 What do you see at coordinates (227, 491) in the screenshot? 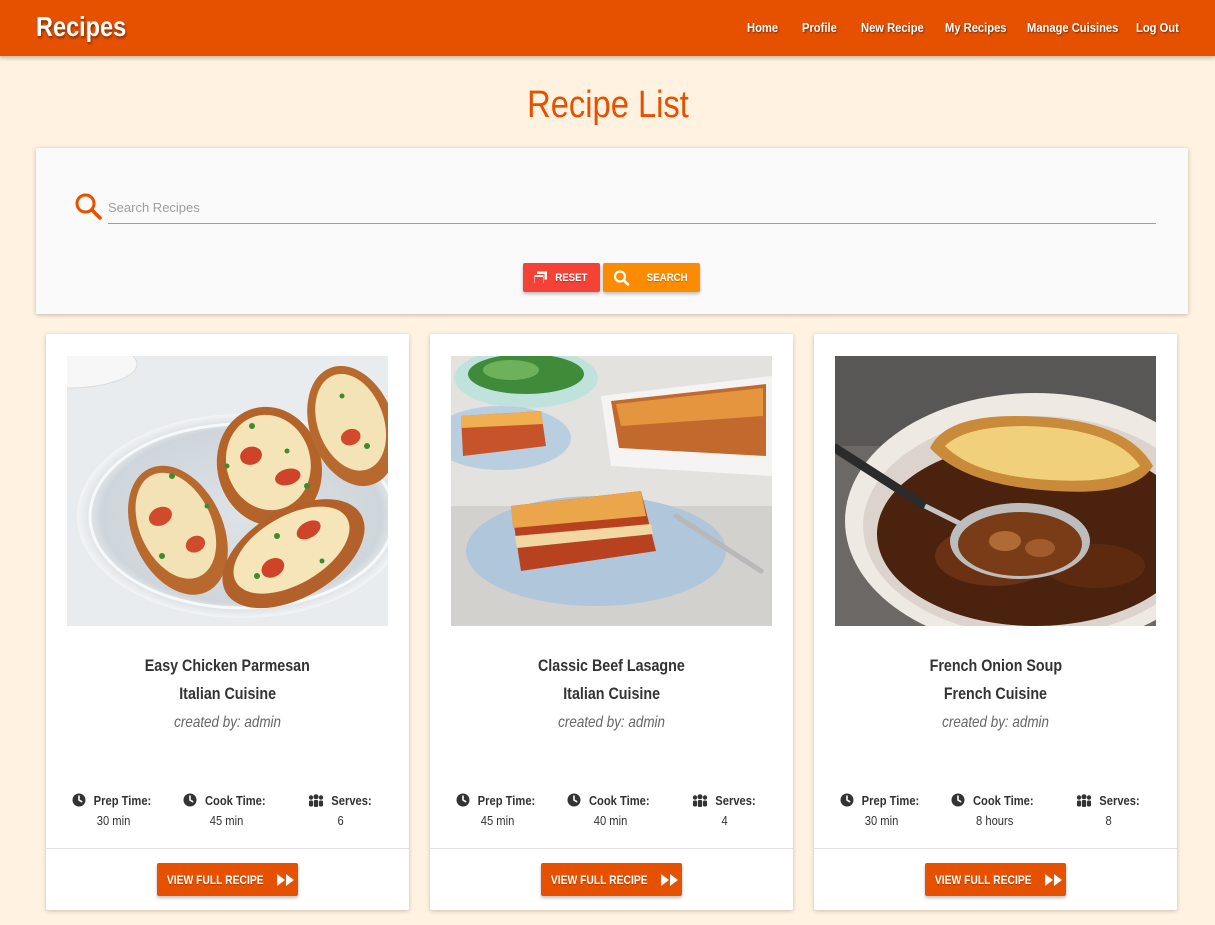
I see `recipe-image-chicken-parmesan` at bounding box center [227, 491].